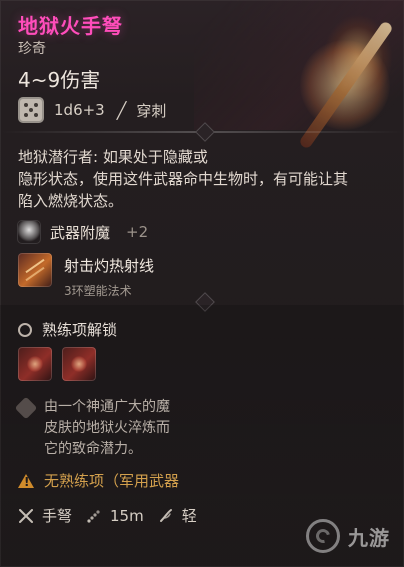 The height and width of the screenshot is (567, 404). Describe the element at coordinates (35, 270) in the screenshot. I see `spell-icon` at that location.